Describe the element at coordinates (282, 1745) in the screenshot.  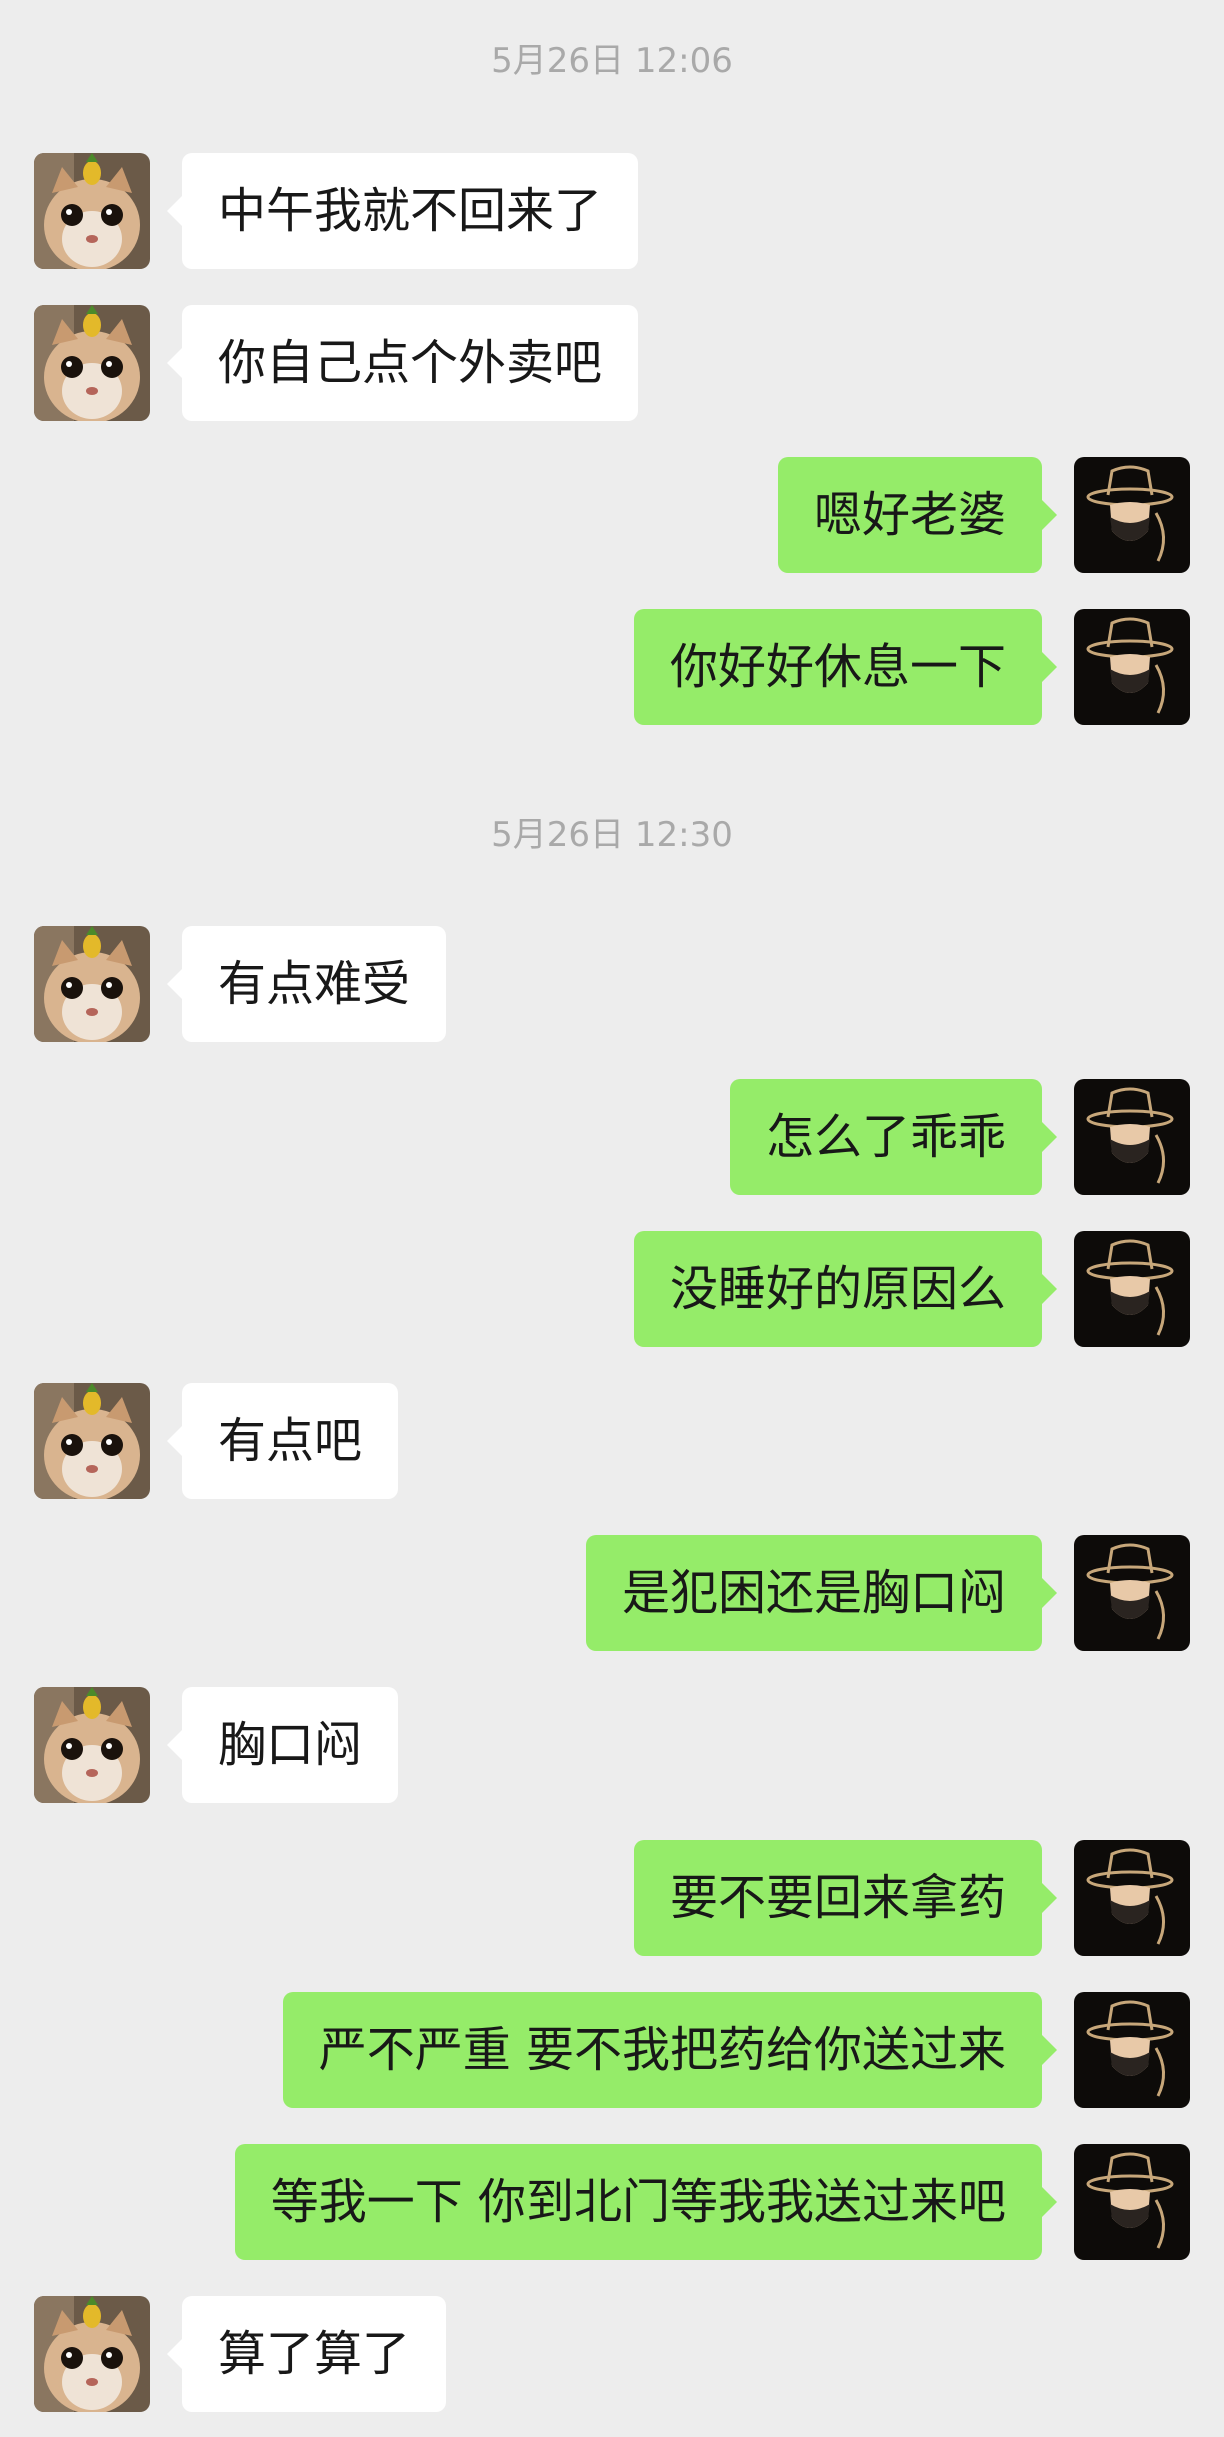
I see `message-bubble: 胸口闷` at that location.